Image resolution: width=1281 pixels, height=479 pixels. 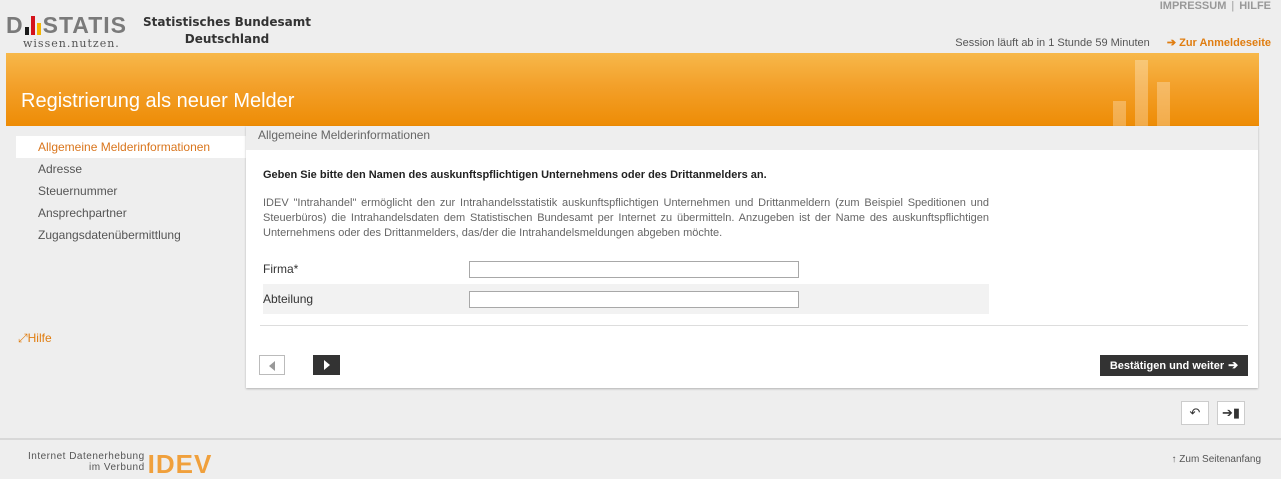 What do you see at coordinates (131, 147) in the screenshot?
I see `sidebar-item-allgemeine-melderinformationen: Allgemeine Melderinformationen` at bounding box center [131, 147].